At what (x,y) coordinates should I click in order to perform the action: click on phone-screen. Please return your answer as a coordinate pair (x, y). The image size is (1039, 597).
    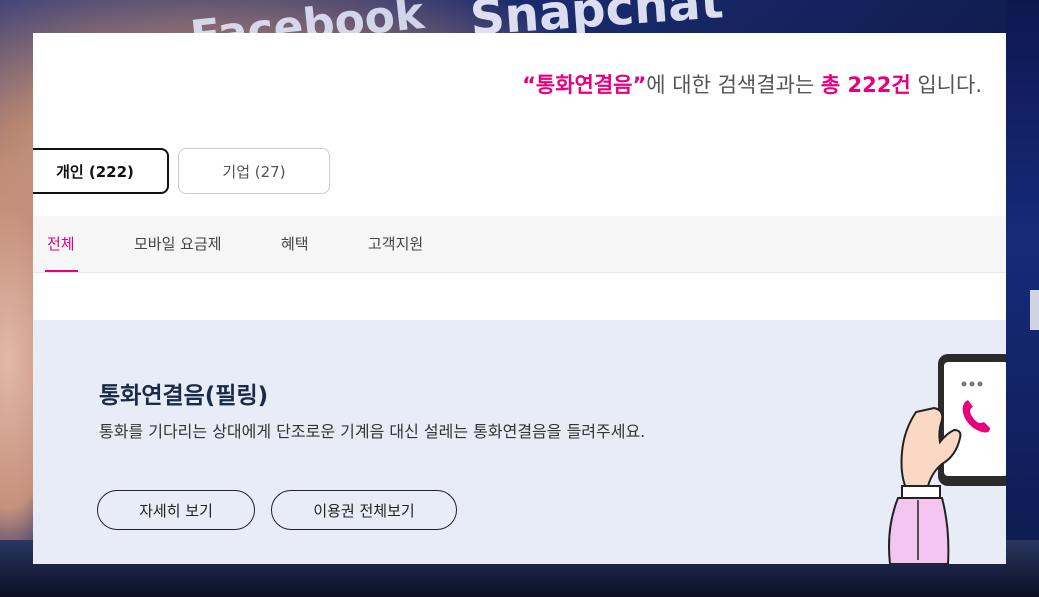
    Looking at the image, I should click on (975, 419).